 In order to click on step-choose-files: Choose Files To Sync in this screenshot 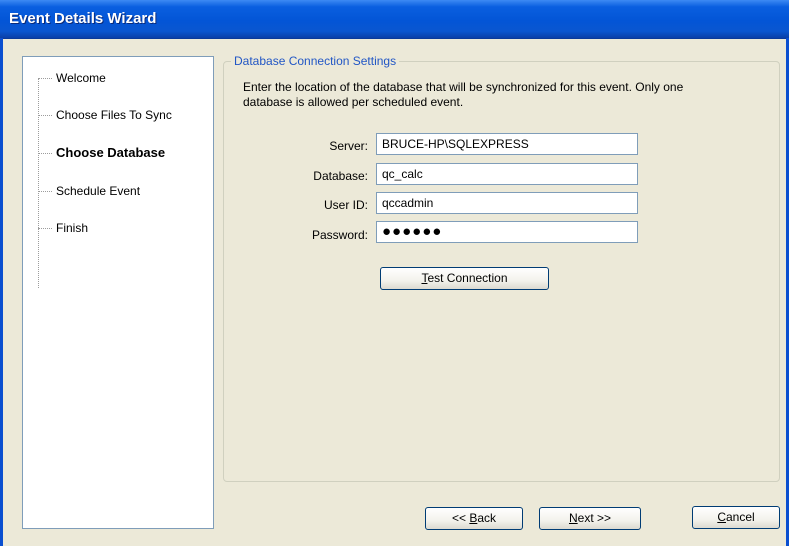, I will do `click(123, 115)`.